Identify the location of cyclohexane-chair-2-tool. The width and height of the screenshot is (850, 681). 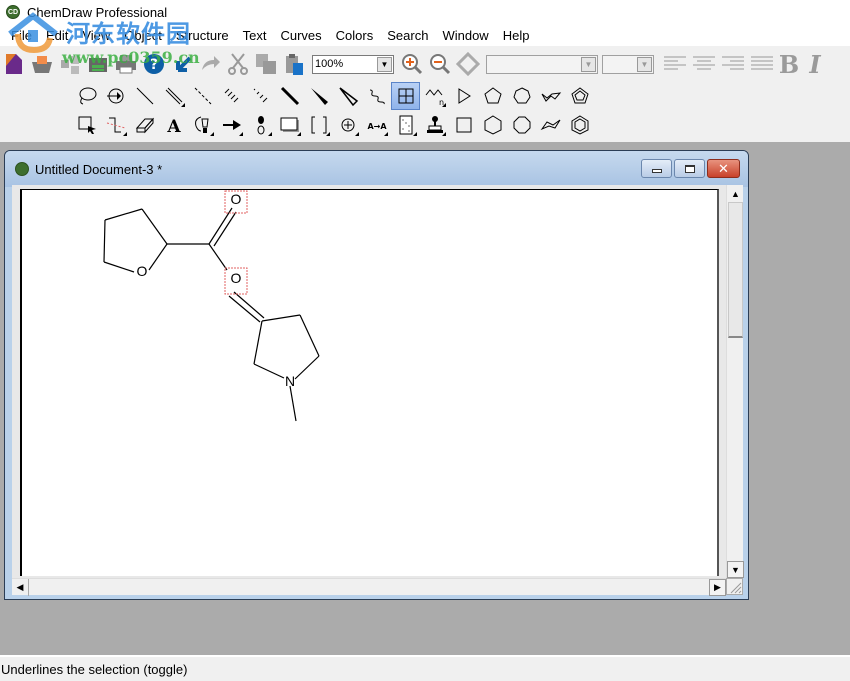
(550, 125).